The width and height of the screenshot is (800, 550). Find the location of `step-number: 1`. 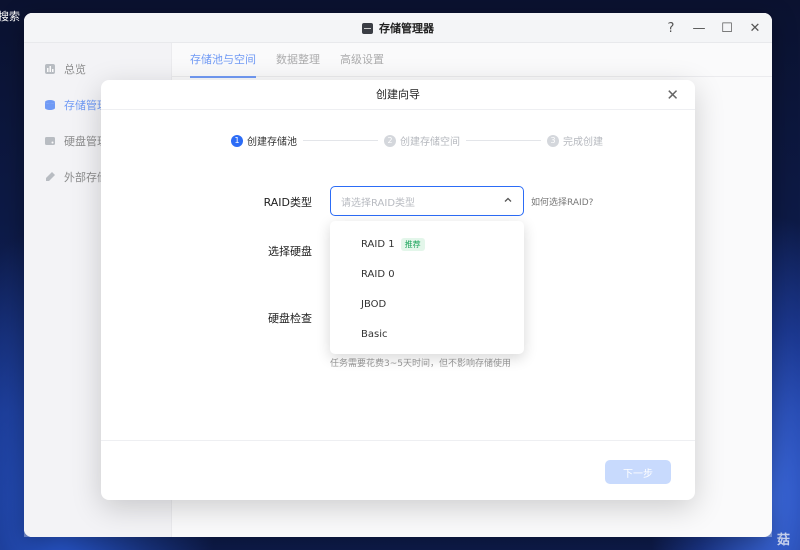

step-number: 1 is located at coordinates (237, 140).